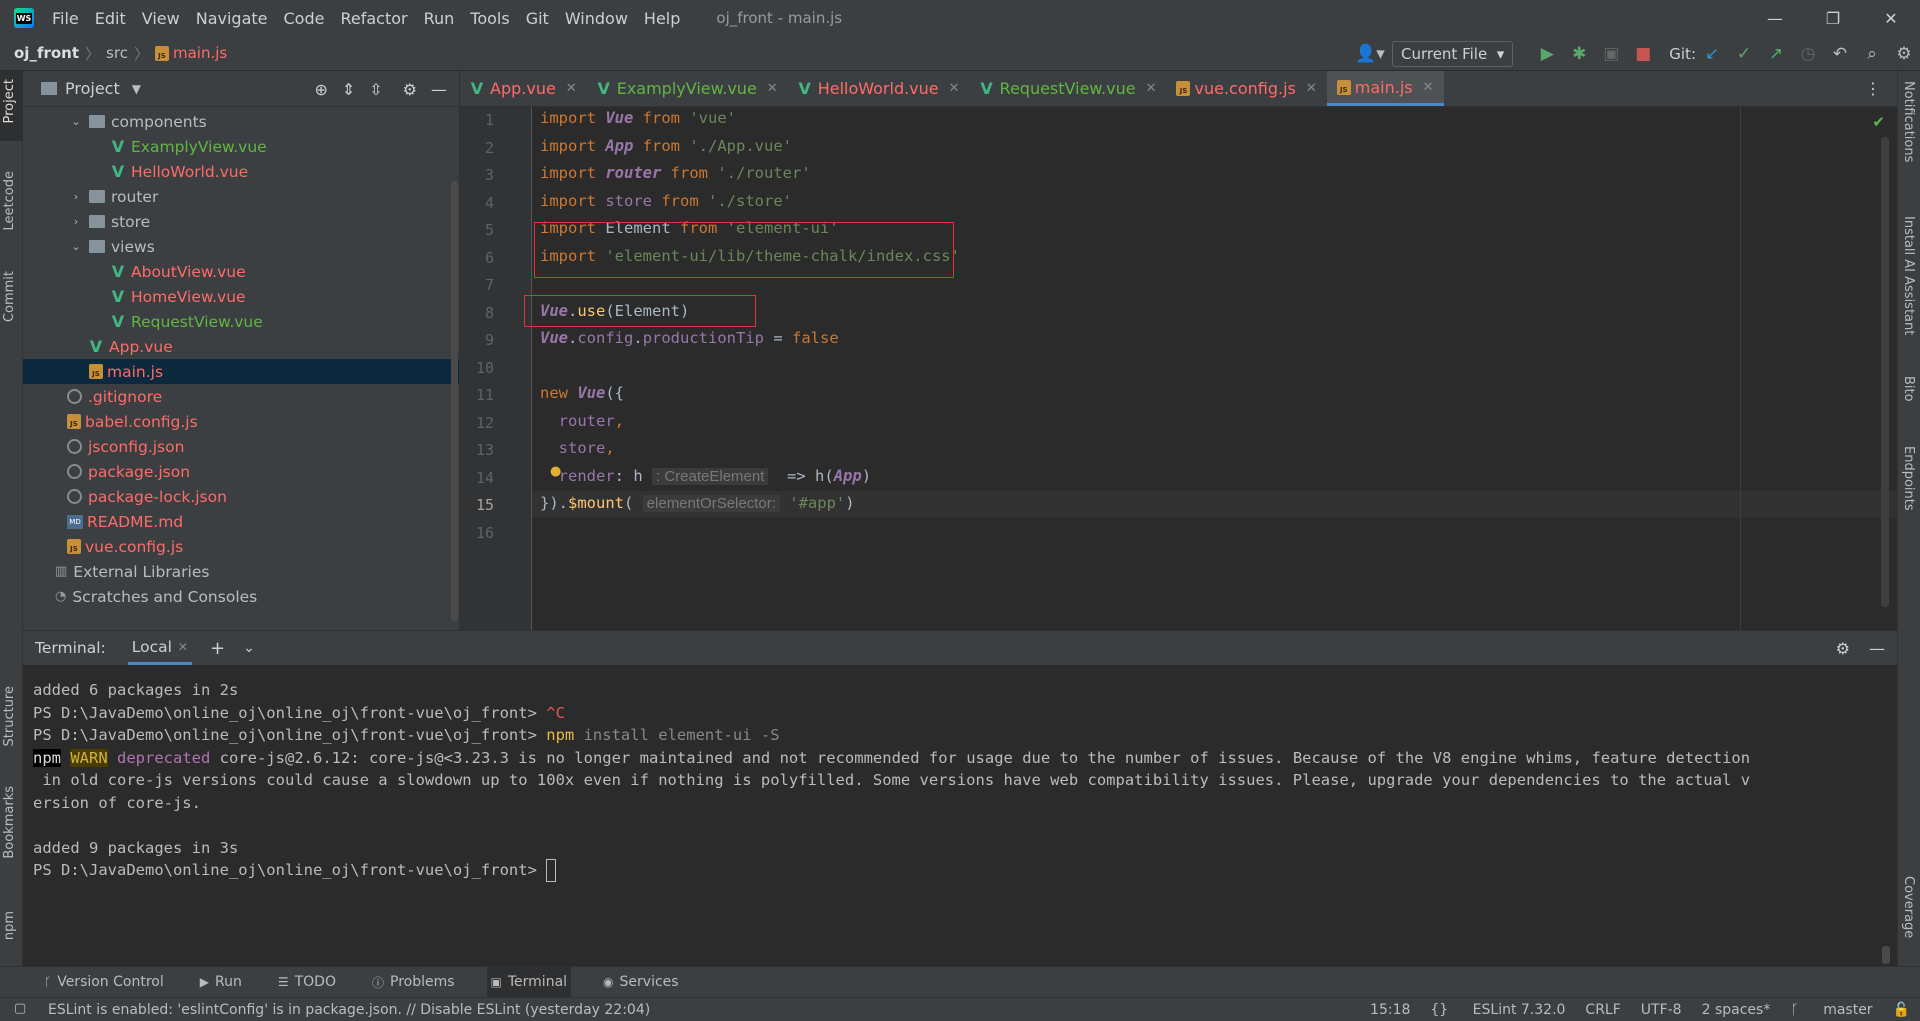  I want to click on caret-position: 15:18, so click(1390, 1010).